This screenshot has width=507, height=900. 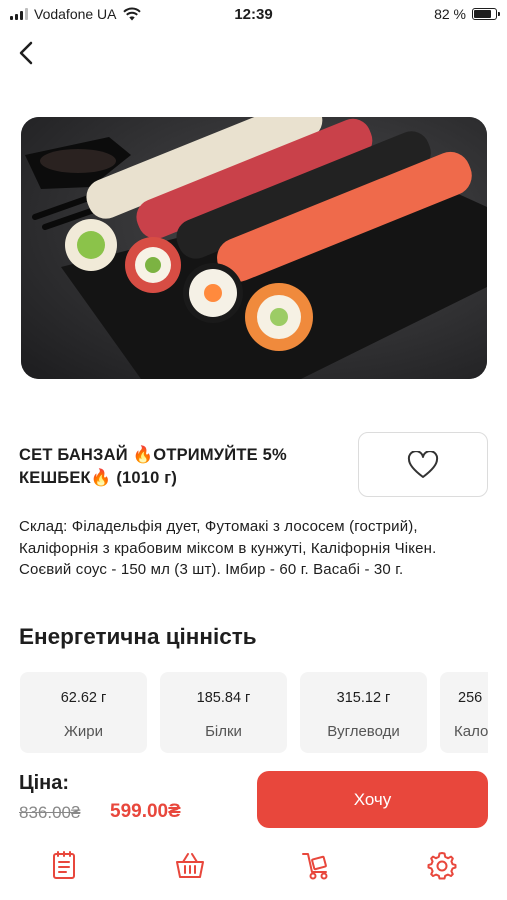 What do you see at coordinates (223, 712) in the screenshot?
I see `nutrition-card-protein: 185.84 г Білки` at bounding box center [223, 712].